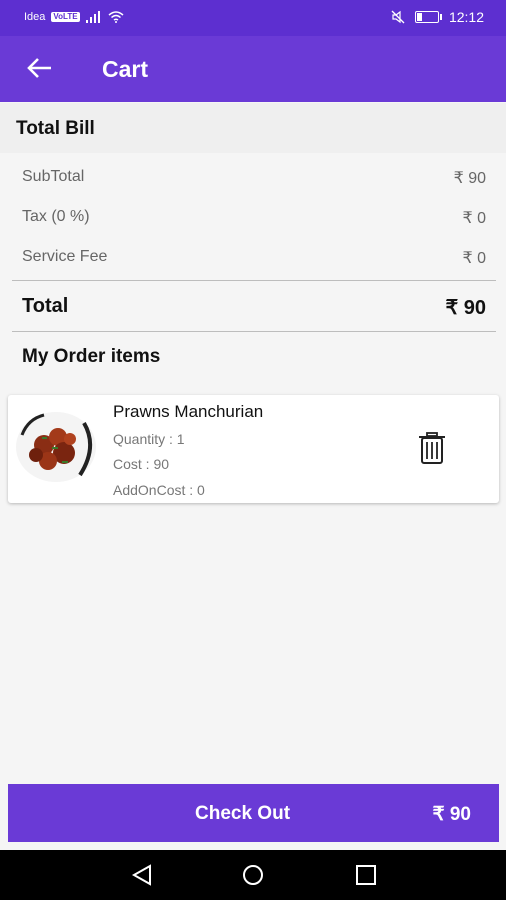  Describe the element at coordinates (56, 216) in the screenshot. I see `tax-label: Tax (0 %)` at that location.